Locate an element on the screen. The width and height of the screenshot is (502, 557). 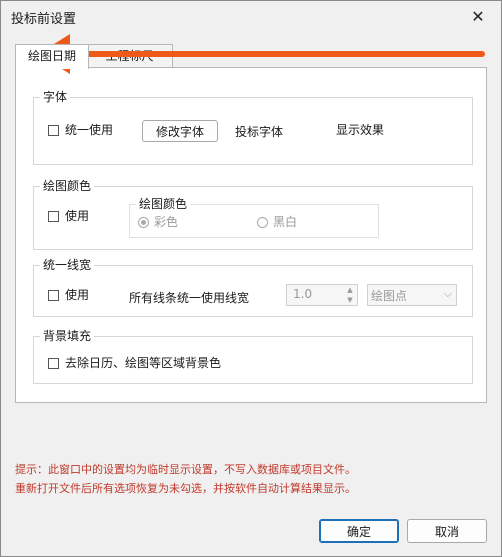
unit-value: 绘图点 is located at coordinates (389, 296).